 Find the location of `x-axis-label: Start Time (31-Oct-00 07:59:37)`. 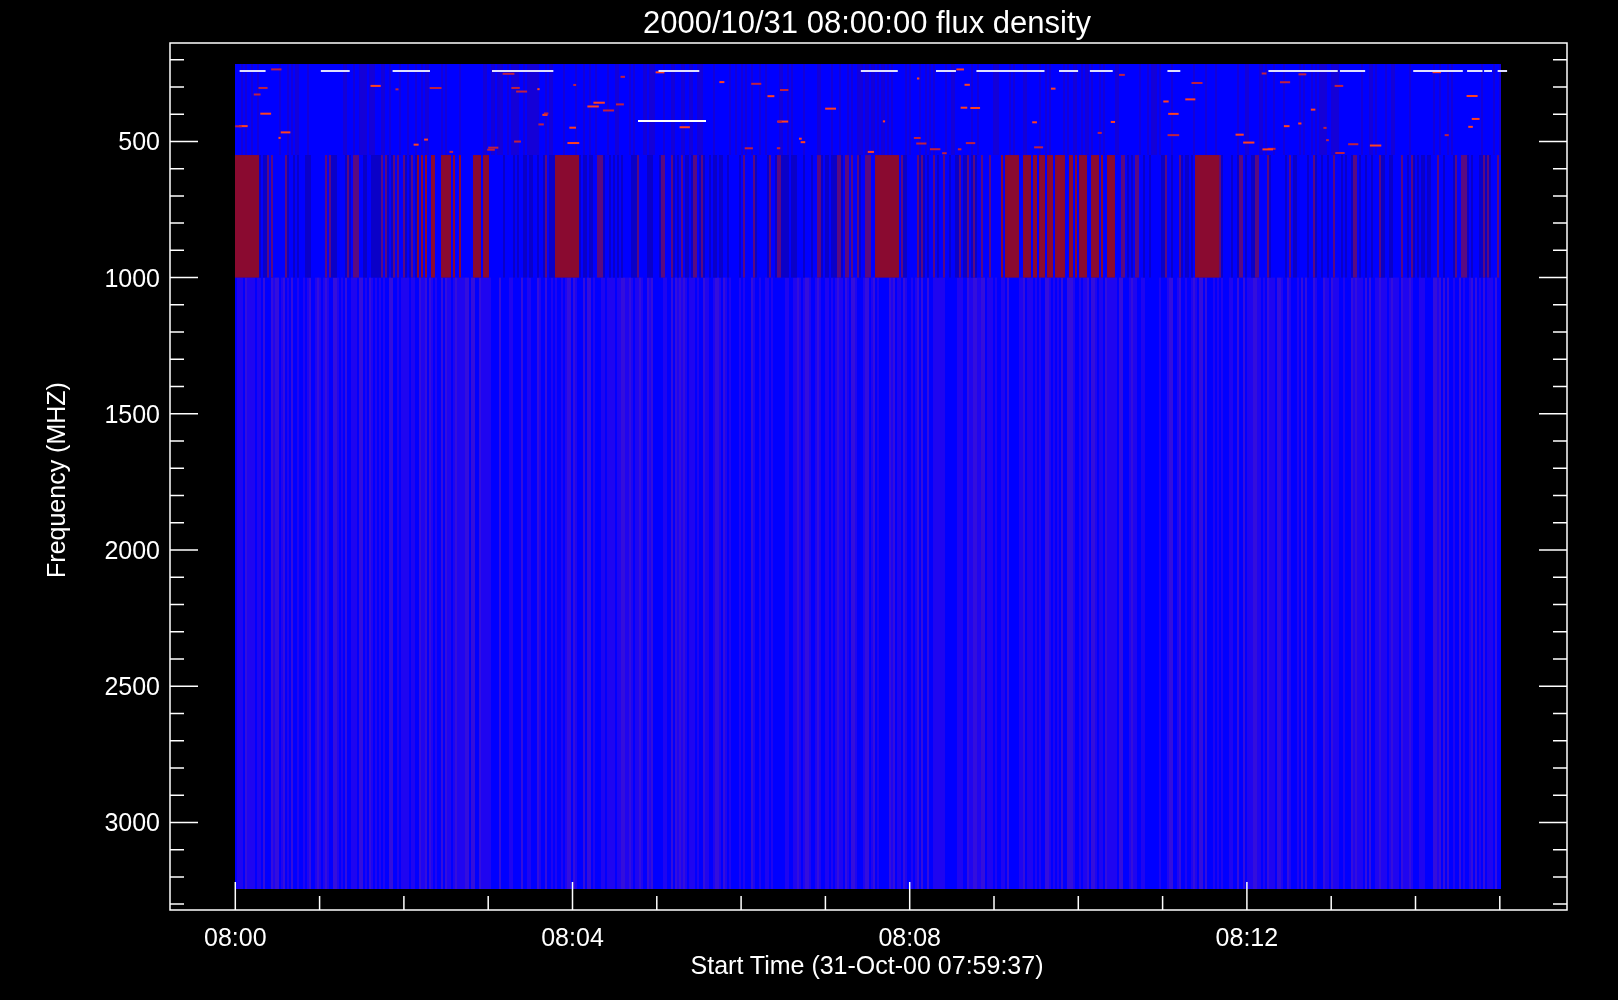

x-axis-label: Start Time (31-Oct-00 07:59:37) is located at coordinates (867, 965).